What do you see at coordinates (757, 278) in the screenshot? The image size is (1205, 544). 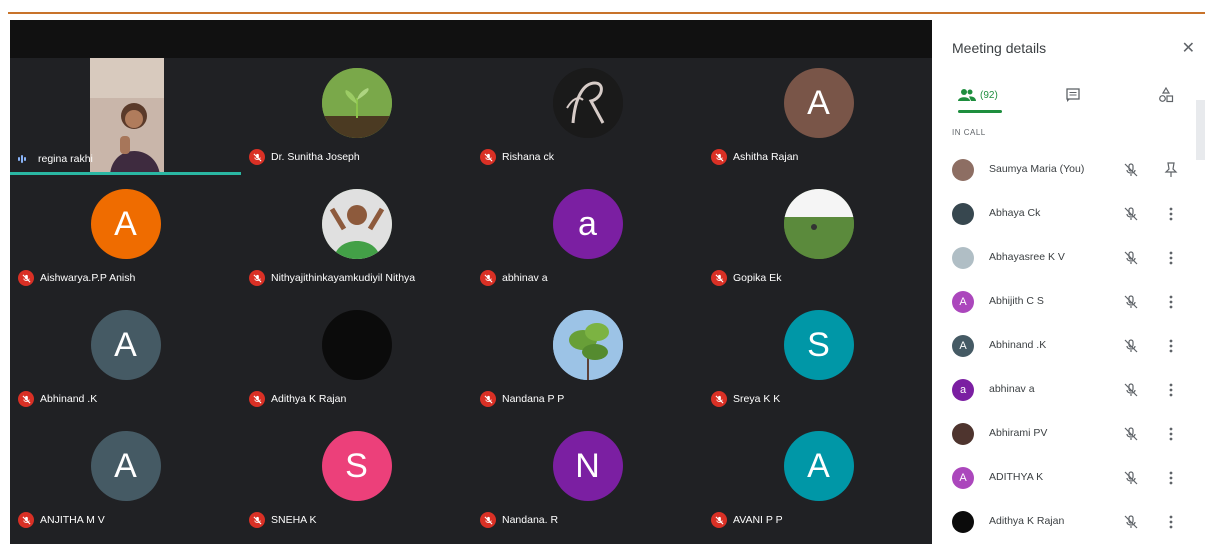 I see `participant-name: Gopika Ek` at bounding box center [757, 278].